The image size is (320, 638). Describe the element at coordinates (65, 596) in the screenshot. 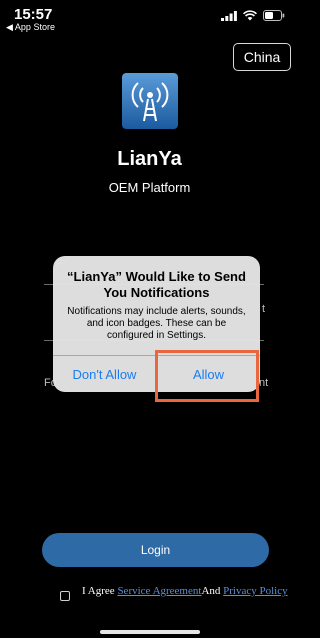

I see `agreement-checkbox` at that location.